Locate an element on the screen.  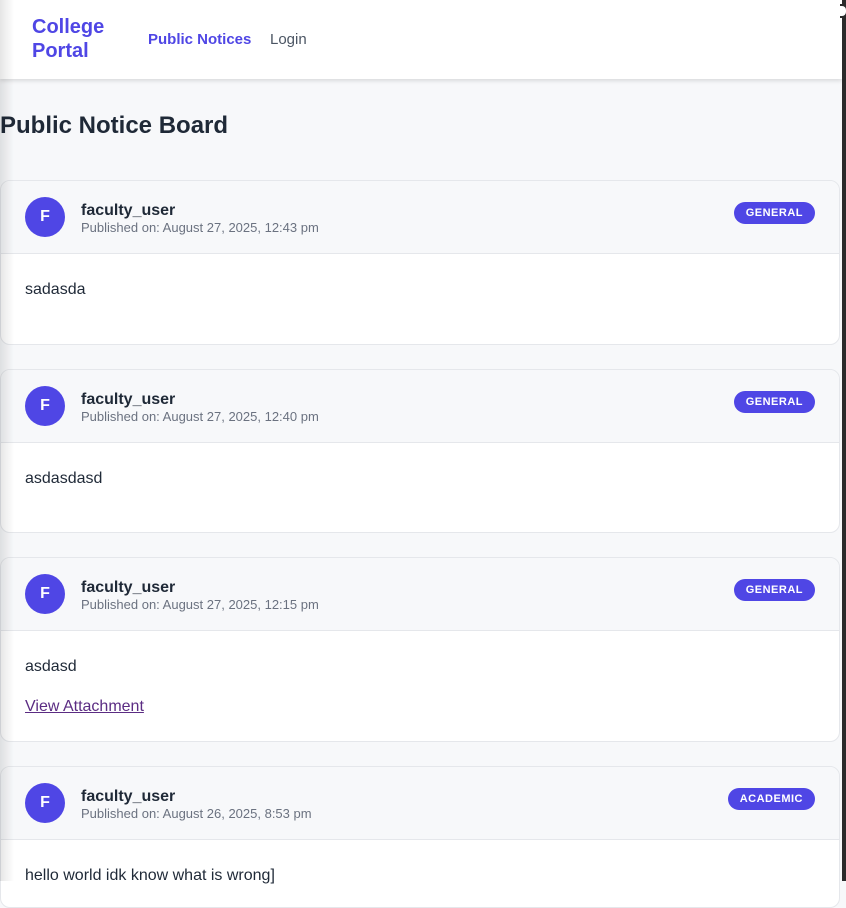
notice-text: hello world idk know what is wrong] is located at coordinates (150, 875).